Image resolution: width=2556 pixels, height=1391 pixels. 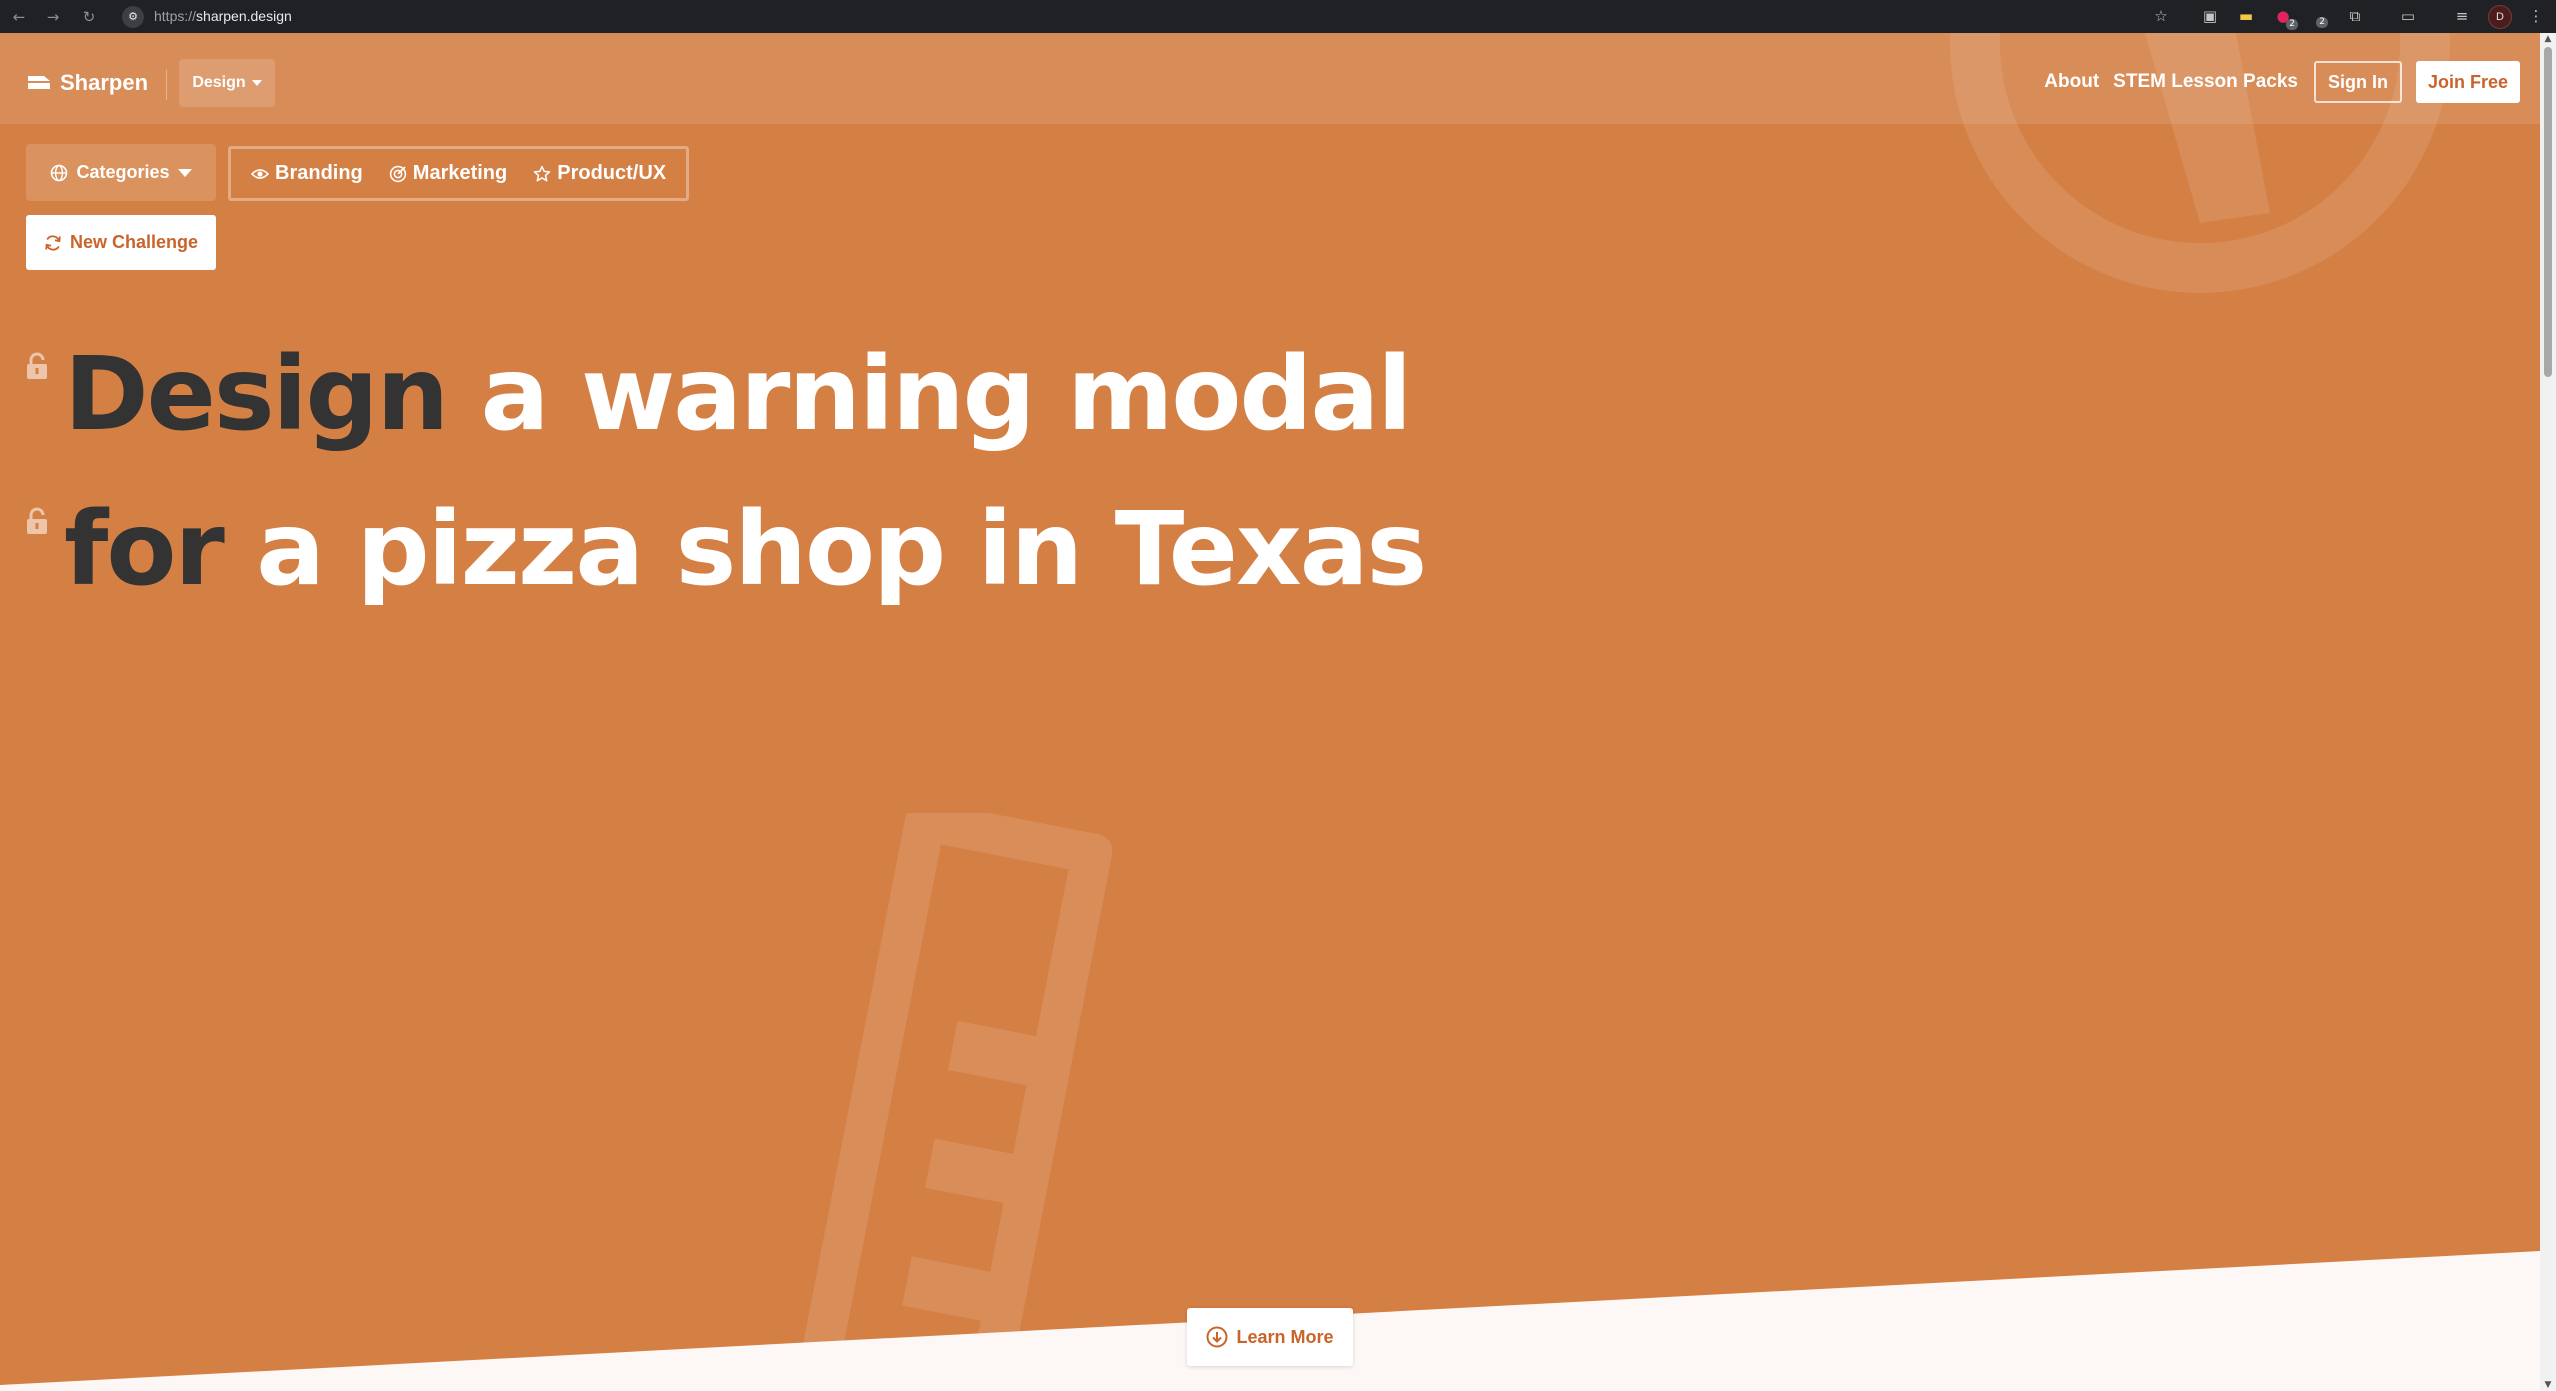 What do you see at coordinates (2071, 82) in the screenshot?
I see `nav-about: About` at bounding box center [2071, 82].